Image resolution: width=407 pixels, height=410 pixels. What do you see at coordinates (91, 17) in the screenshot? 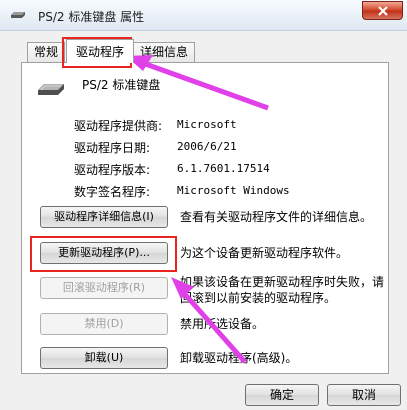
I see `window-title: PS/2 标准键盘 属性` at bounding box center [91, 17].